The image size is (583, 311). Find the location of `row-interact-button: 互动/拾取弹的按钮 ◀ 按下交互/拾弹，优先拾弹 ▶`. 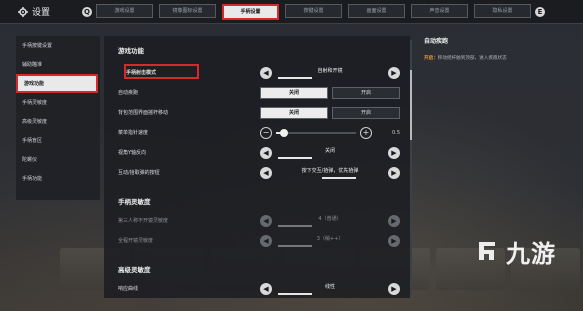

row-interact-button: 互动/拾取弹的按钮 ◀ 按下交互/拾弹，优先拾弹 ▶ is located at coordinates (260, 172).